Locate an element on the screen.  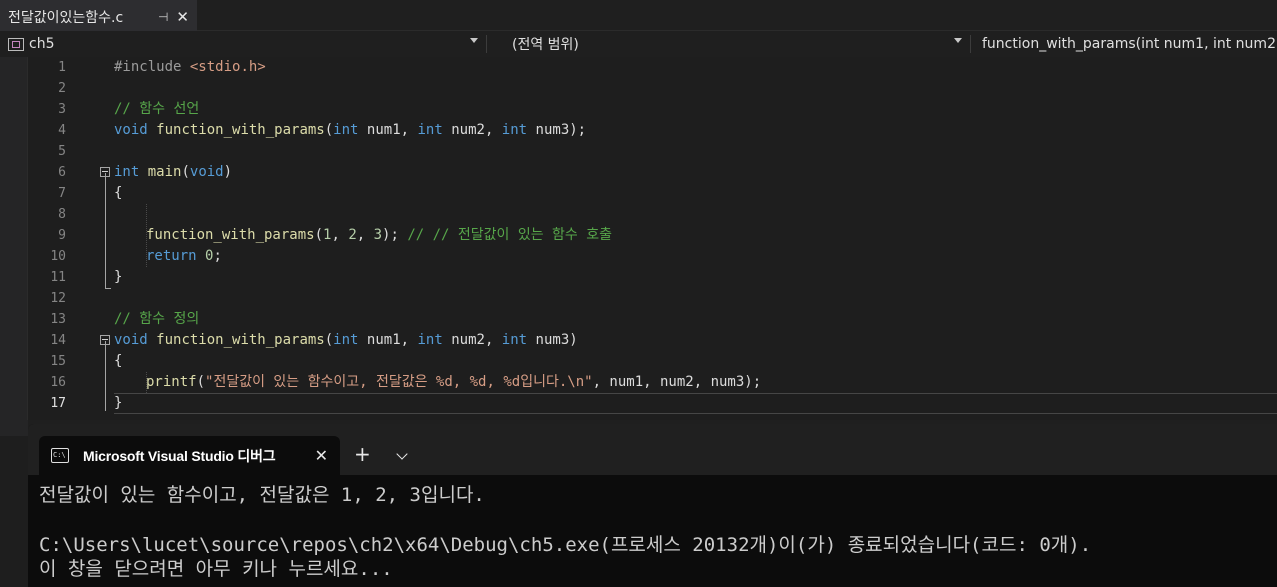
terminal-tab: C:\ Microsoft Visual Studio 디버그 ✕ is located at coordinates (189, 455).